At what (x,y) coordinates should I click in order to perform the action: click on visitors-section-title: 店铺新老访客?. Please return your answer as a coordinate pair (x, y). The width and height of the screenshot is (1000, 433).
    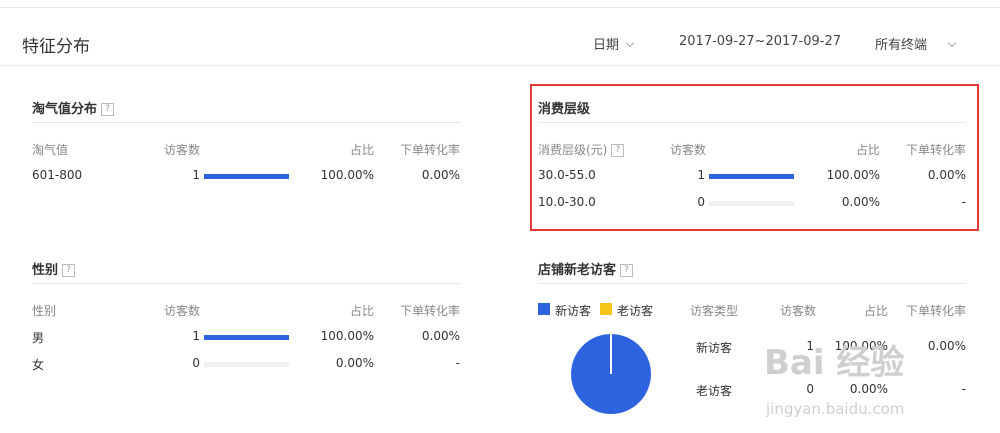
    Looking at the image, I should click on (586, 268).